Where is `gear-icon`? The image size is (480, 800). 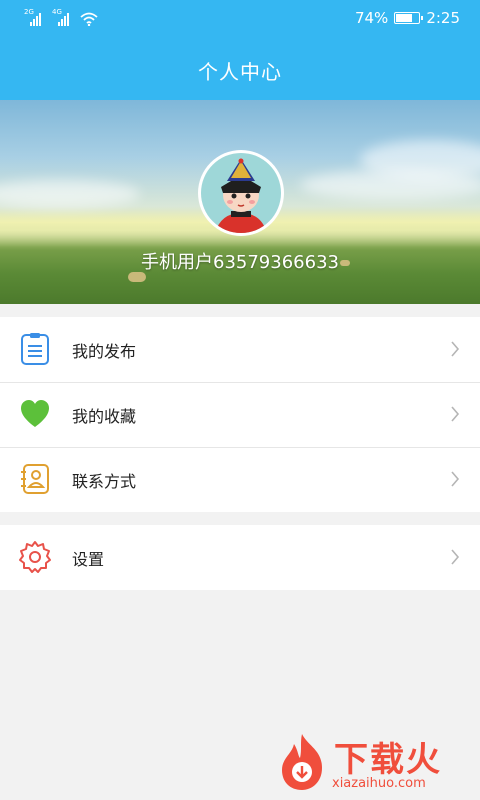 gear-icon is located at coordinates (35, 557).